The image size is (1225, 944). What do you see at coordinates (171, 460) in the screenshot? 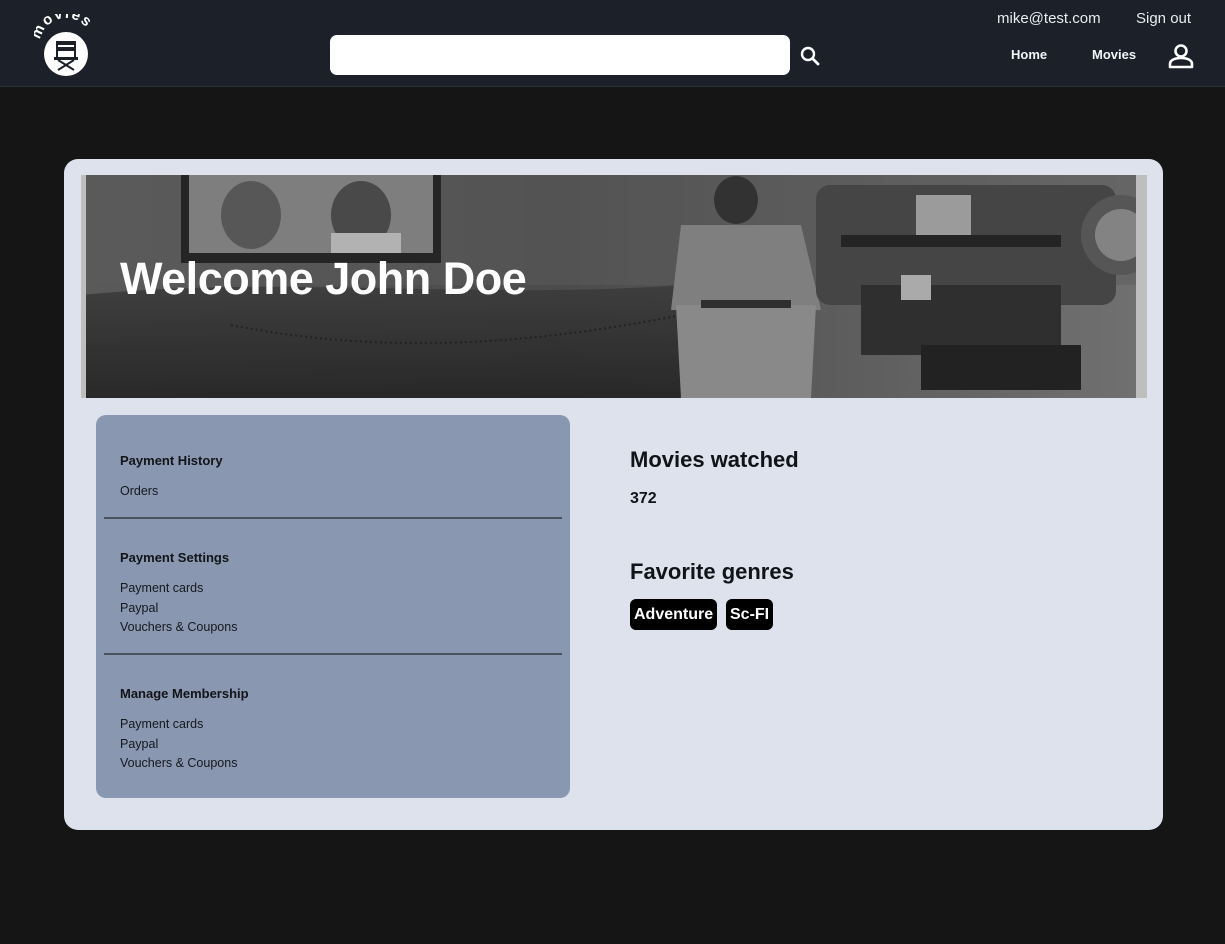
I see `section-heading: Payment History` at bounding box center [171, 460].